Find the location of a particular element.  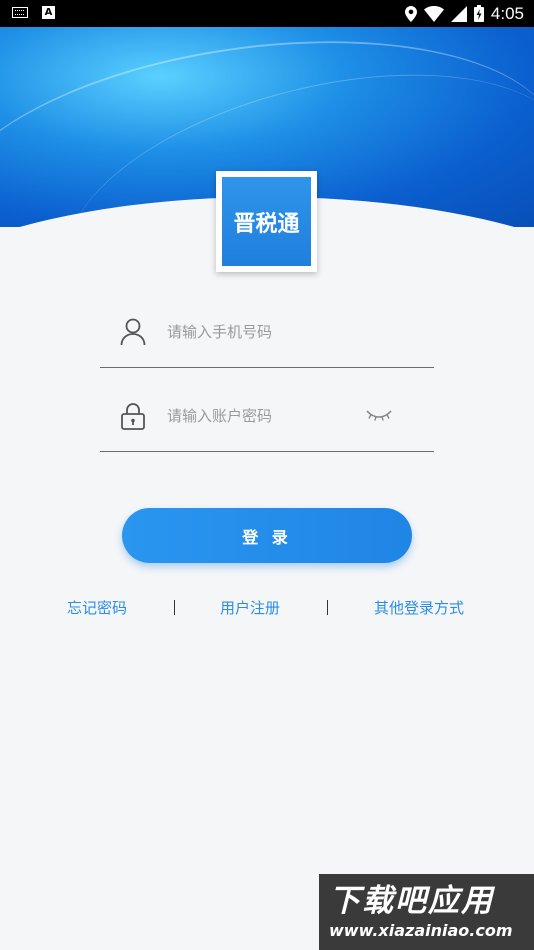

auth-links: 忘记密码 用户注册 其他登录方式 is located at coordinates (267, 609).